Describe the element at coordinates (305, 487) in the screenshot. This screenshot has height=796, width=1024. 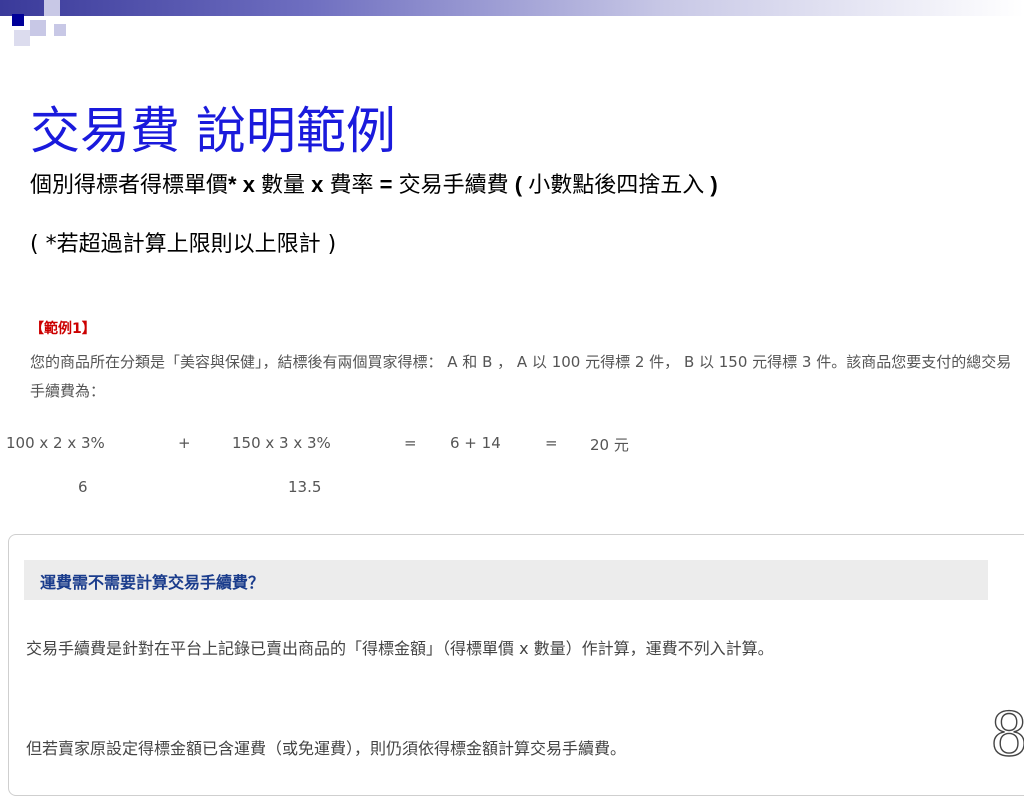
I see `calc-result-term-2: 13.5` at that location.